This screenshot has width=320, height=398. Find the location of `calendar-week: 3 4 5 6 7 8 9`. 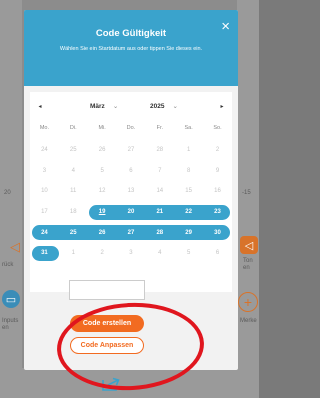

calendar-week: 3 4 5 6 7 8 9 is located at coordinates (131, 171).